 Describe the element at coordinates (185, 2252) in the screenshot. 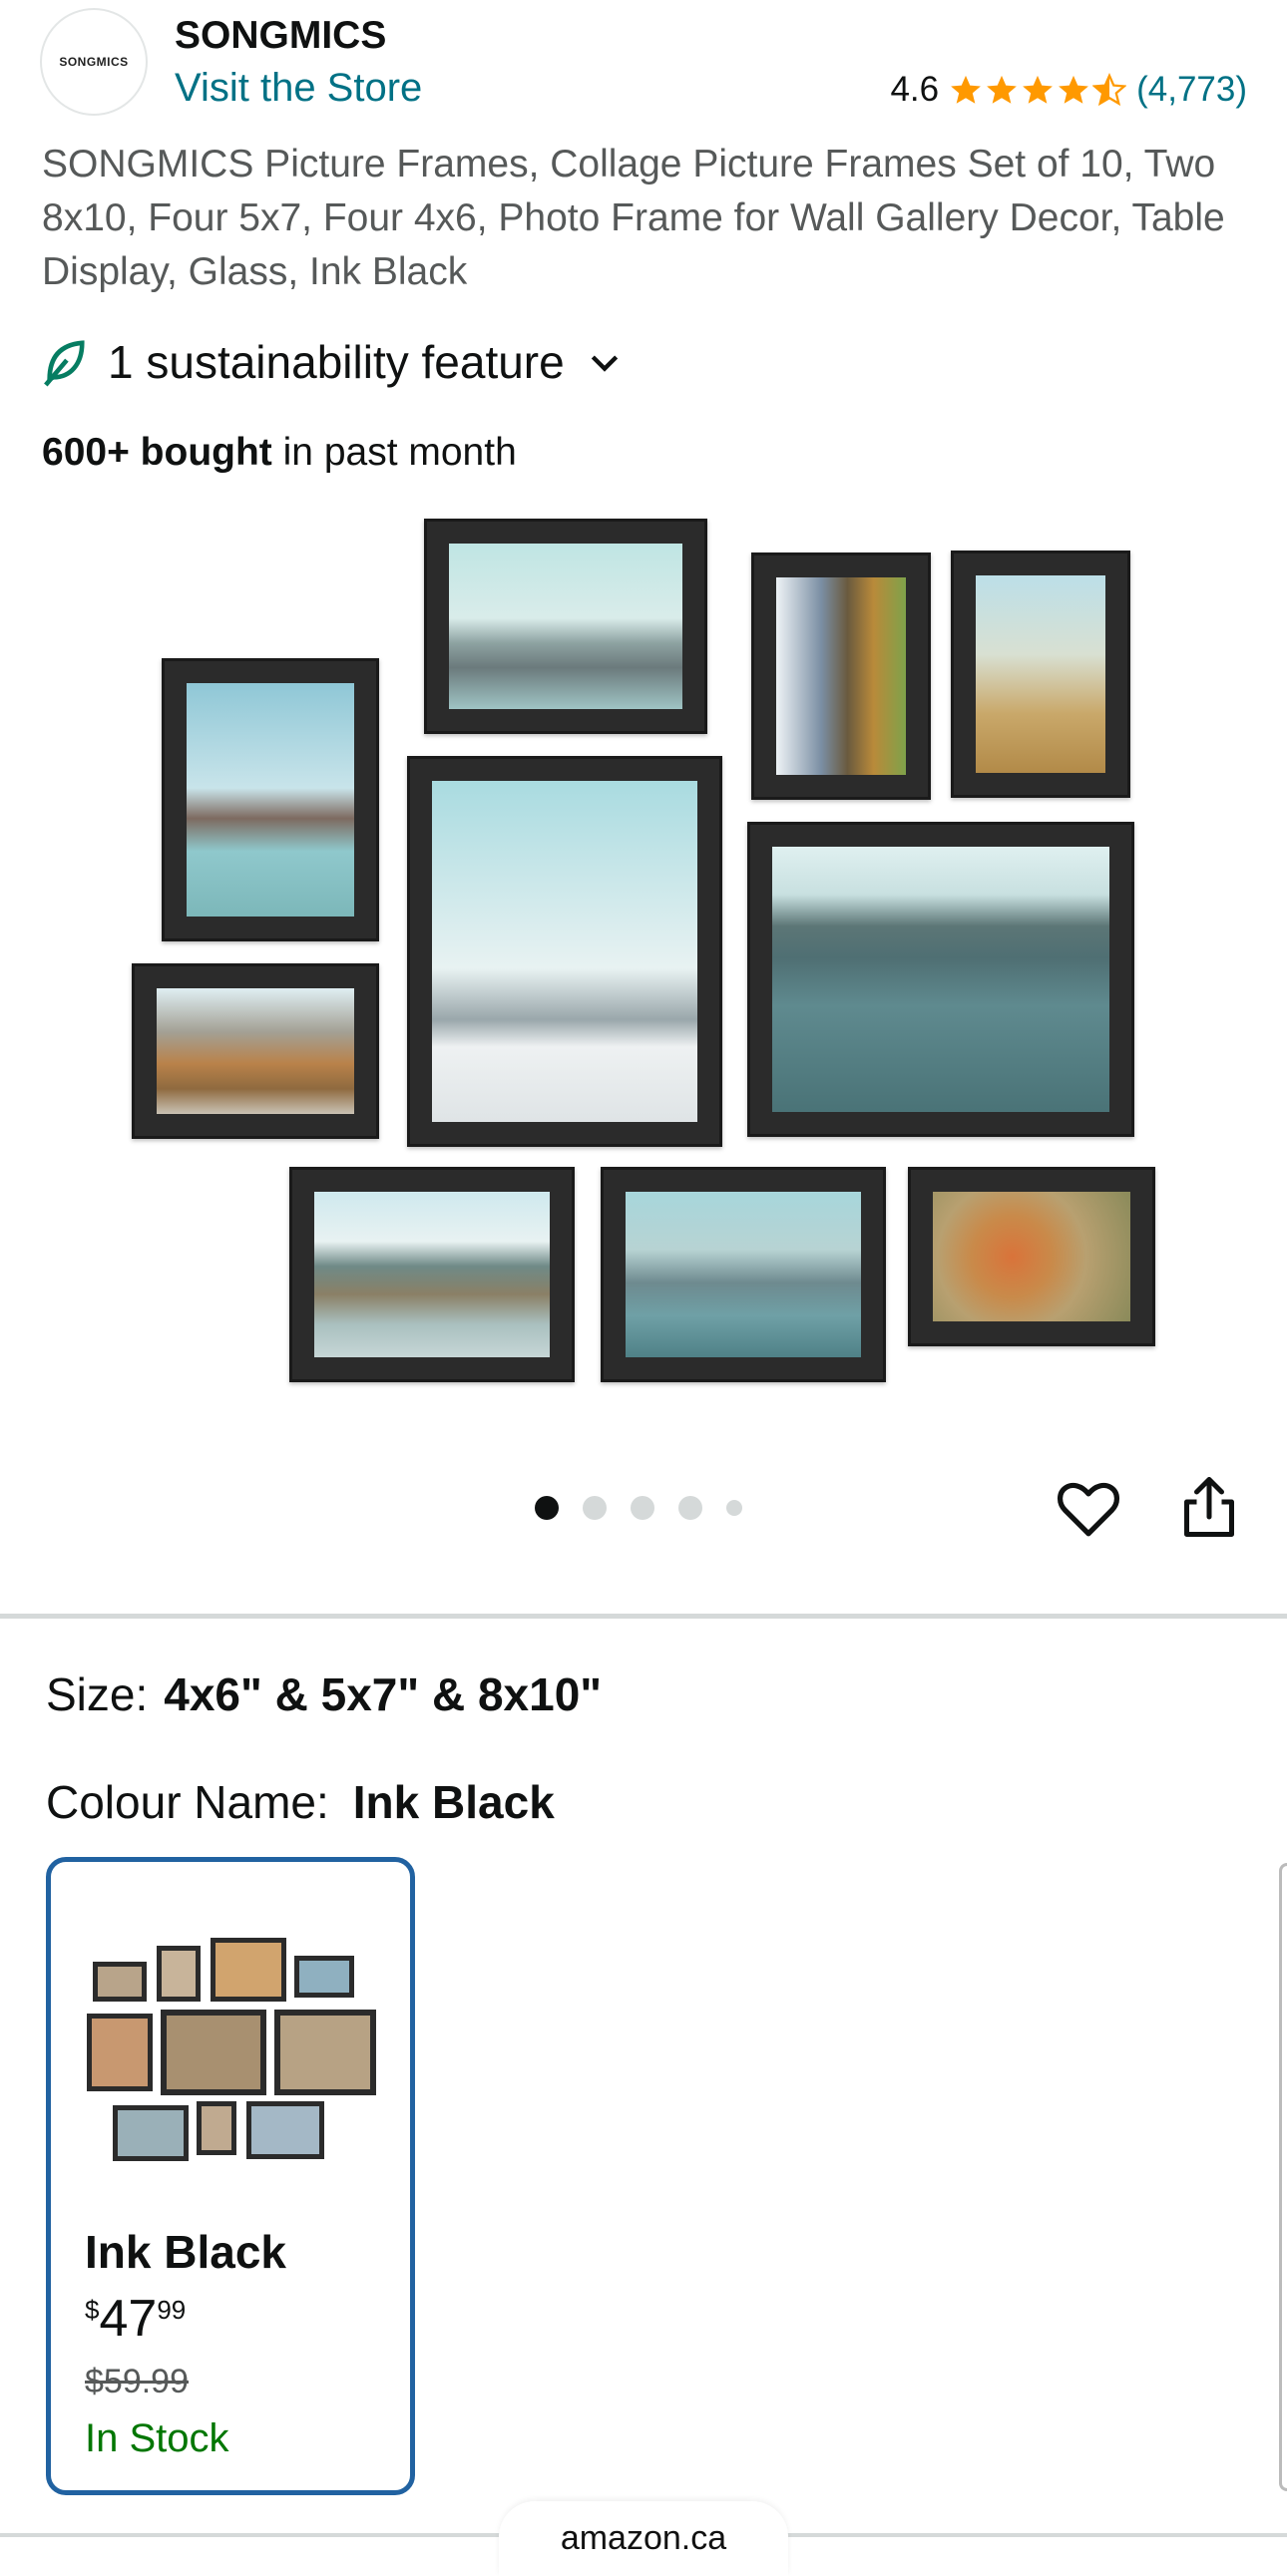

I see `swatch-name: Ink Black` at that location.